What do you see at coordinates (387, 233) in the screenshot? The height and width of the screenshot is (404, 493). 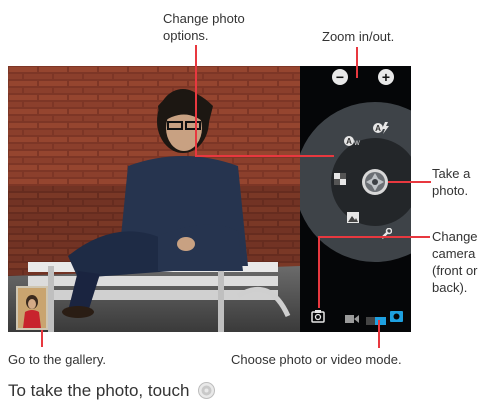 I see `tools-icon` at bounding box center [387, 233].